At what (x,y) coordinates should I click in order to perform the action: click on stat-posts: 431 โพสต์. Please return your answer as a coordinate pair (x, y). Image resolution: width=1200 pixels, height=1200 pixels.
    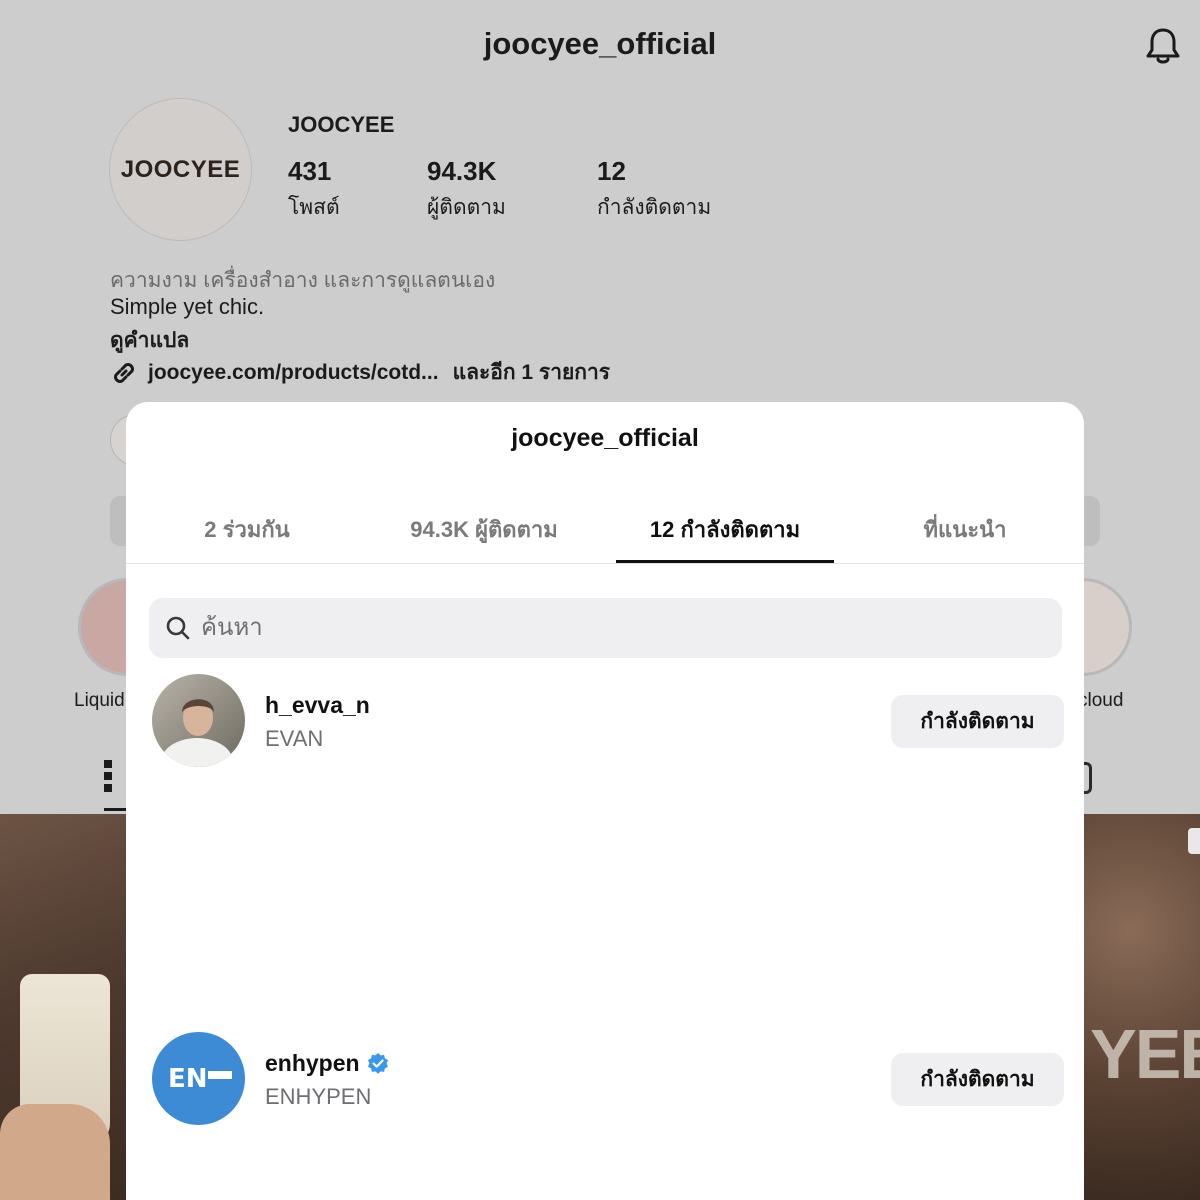
    Looking at the image, I should click on (314, 190).